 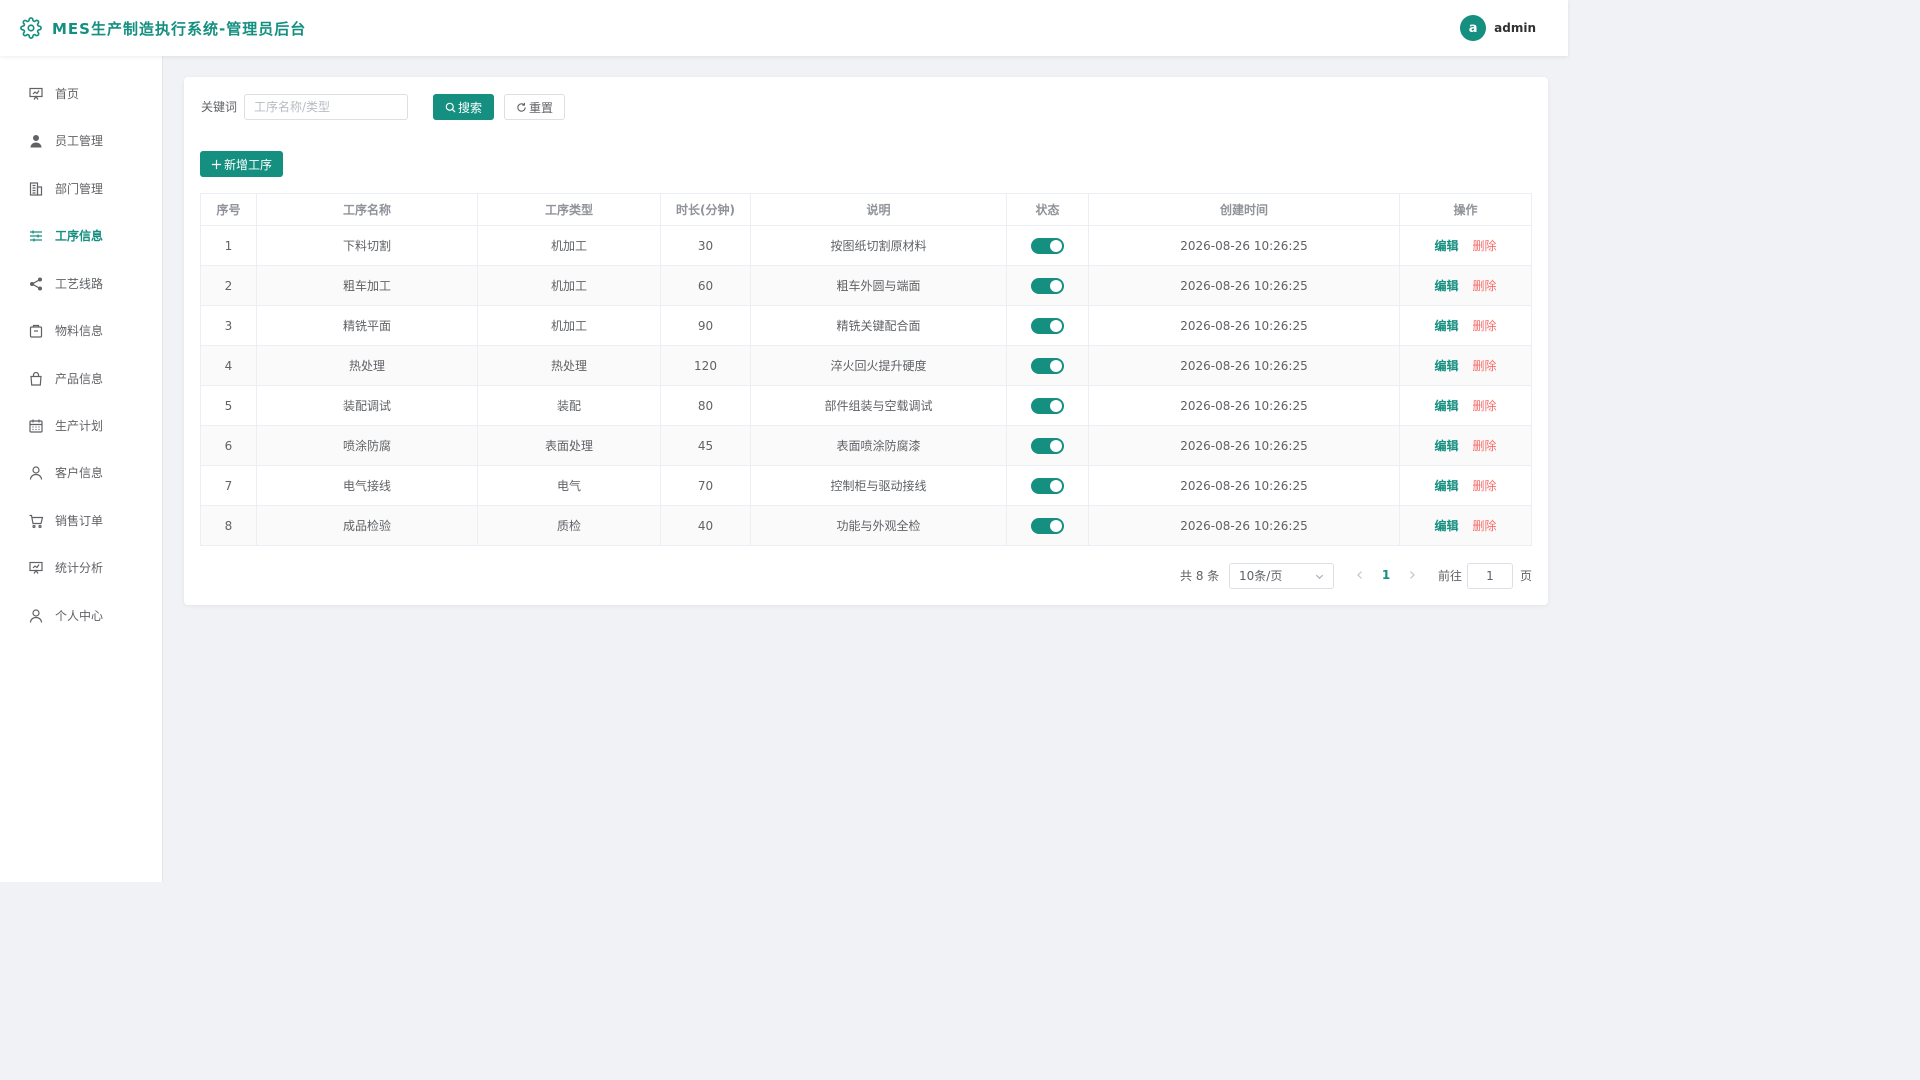 What do you see at coordinates (540, 107) in the screenshot?
I see `reset-button-label: 重置` at bounding box center [540, 107].